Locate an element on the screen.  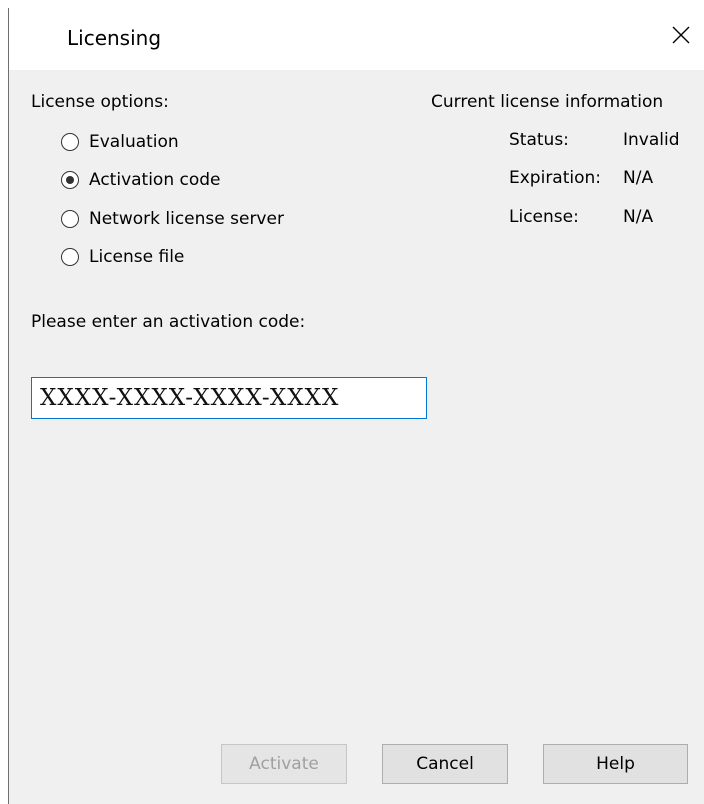
license-value: N/A is located at coordinates (638, 217).